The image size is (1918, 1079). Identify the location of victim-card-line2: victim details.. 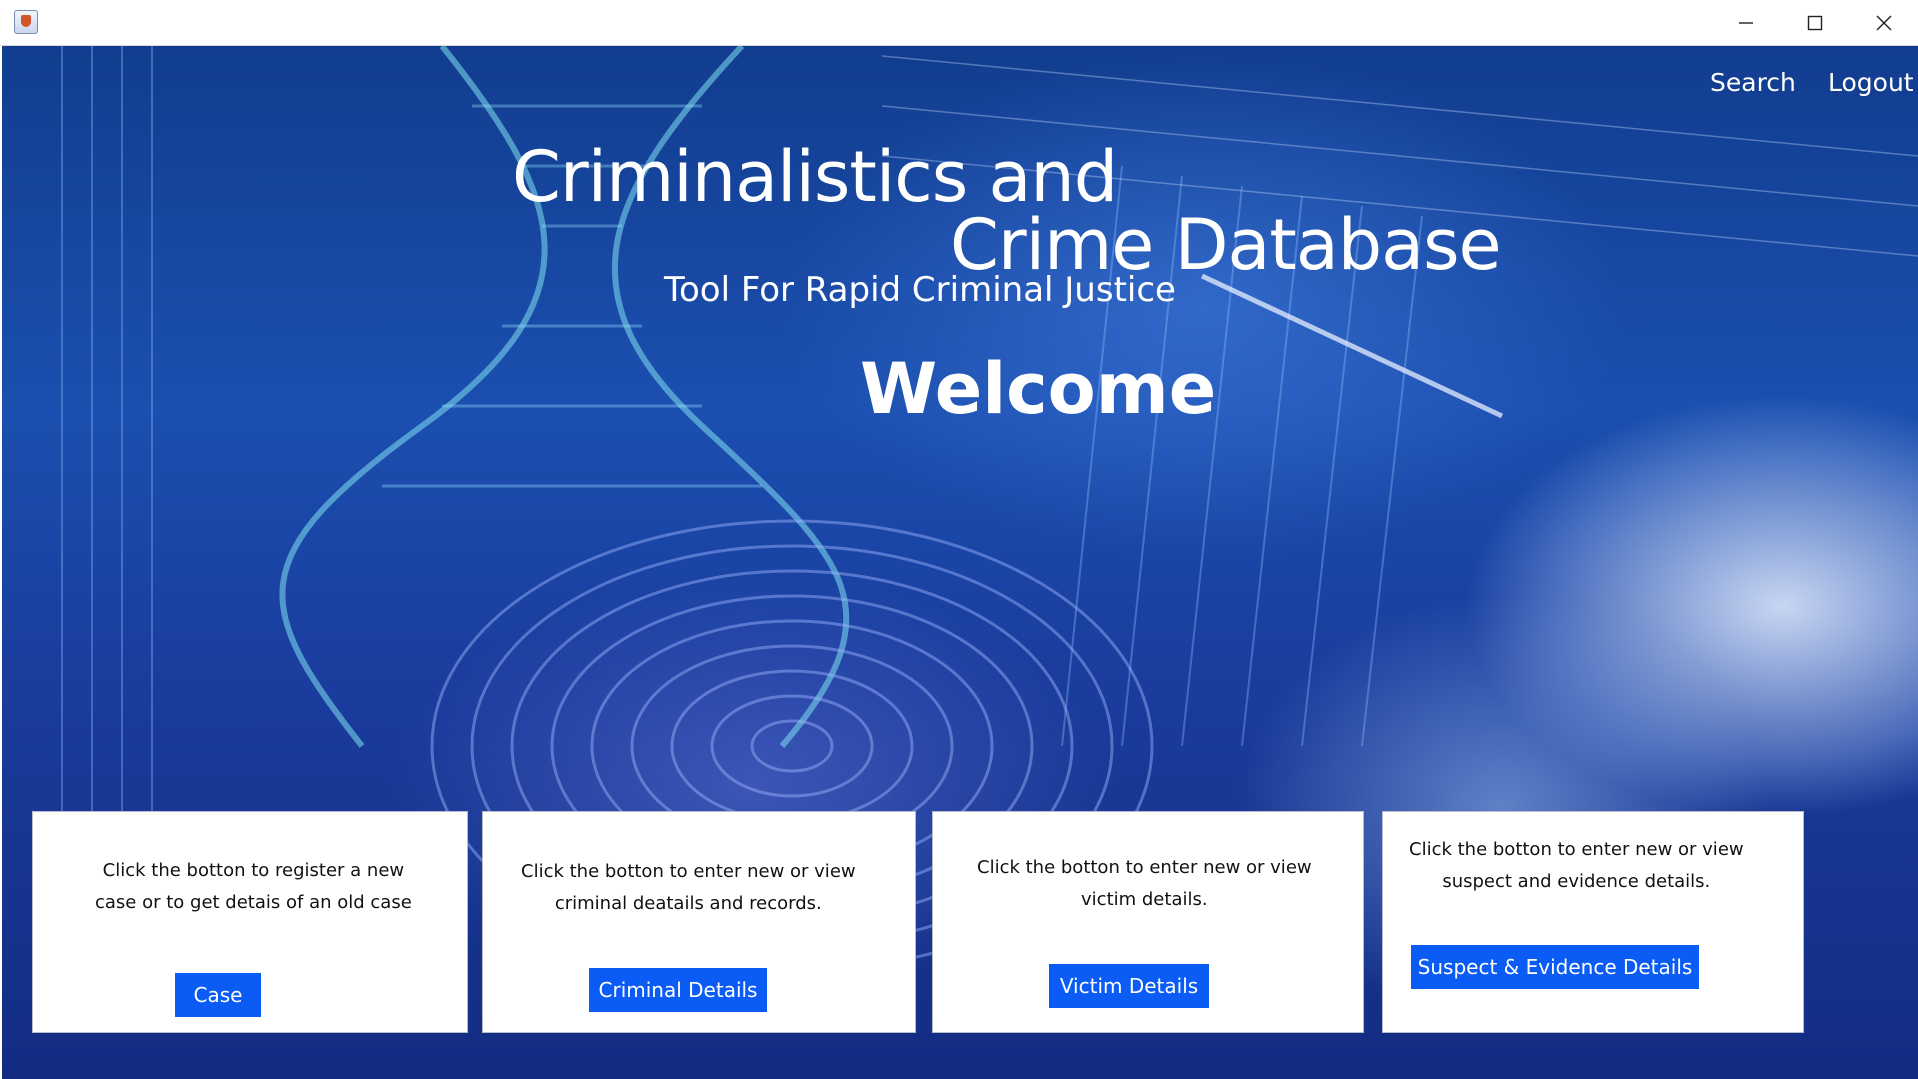
(1144, 899).